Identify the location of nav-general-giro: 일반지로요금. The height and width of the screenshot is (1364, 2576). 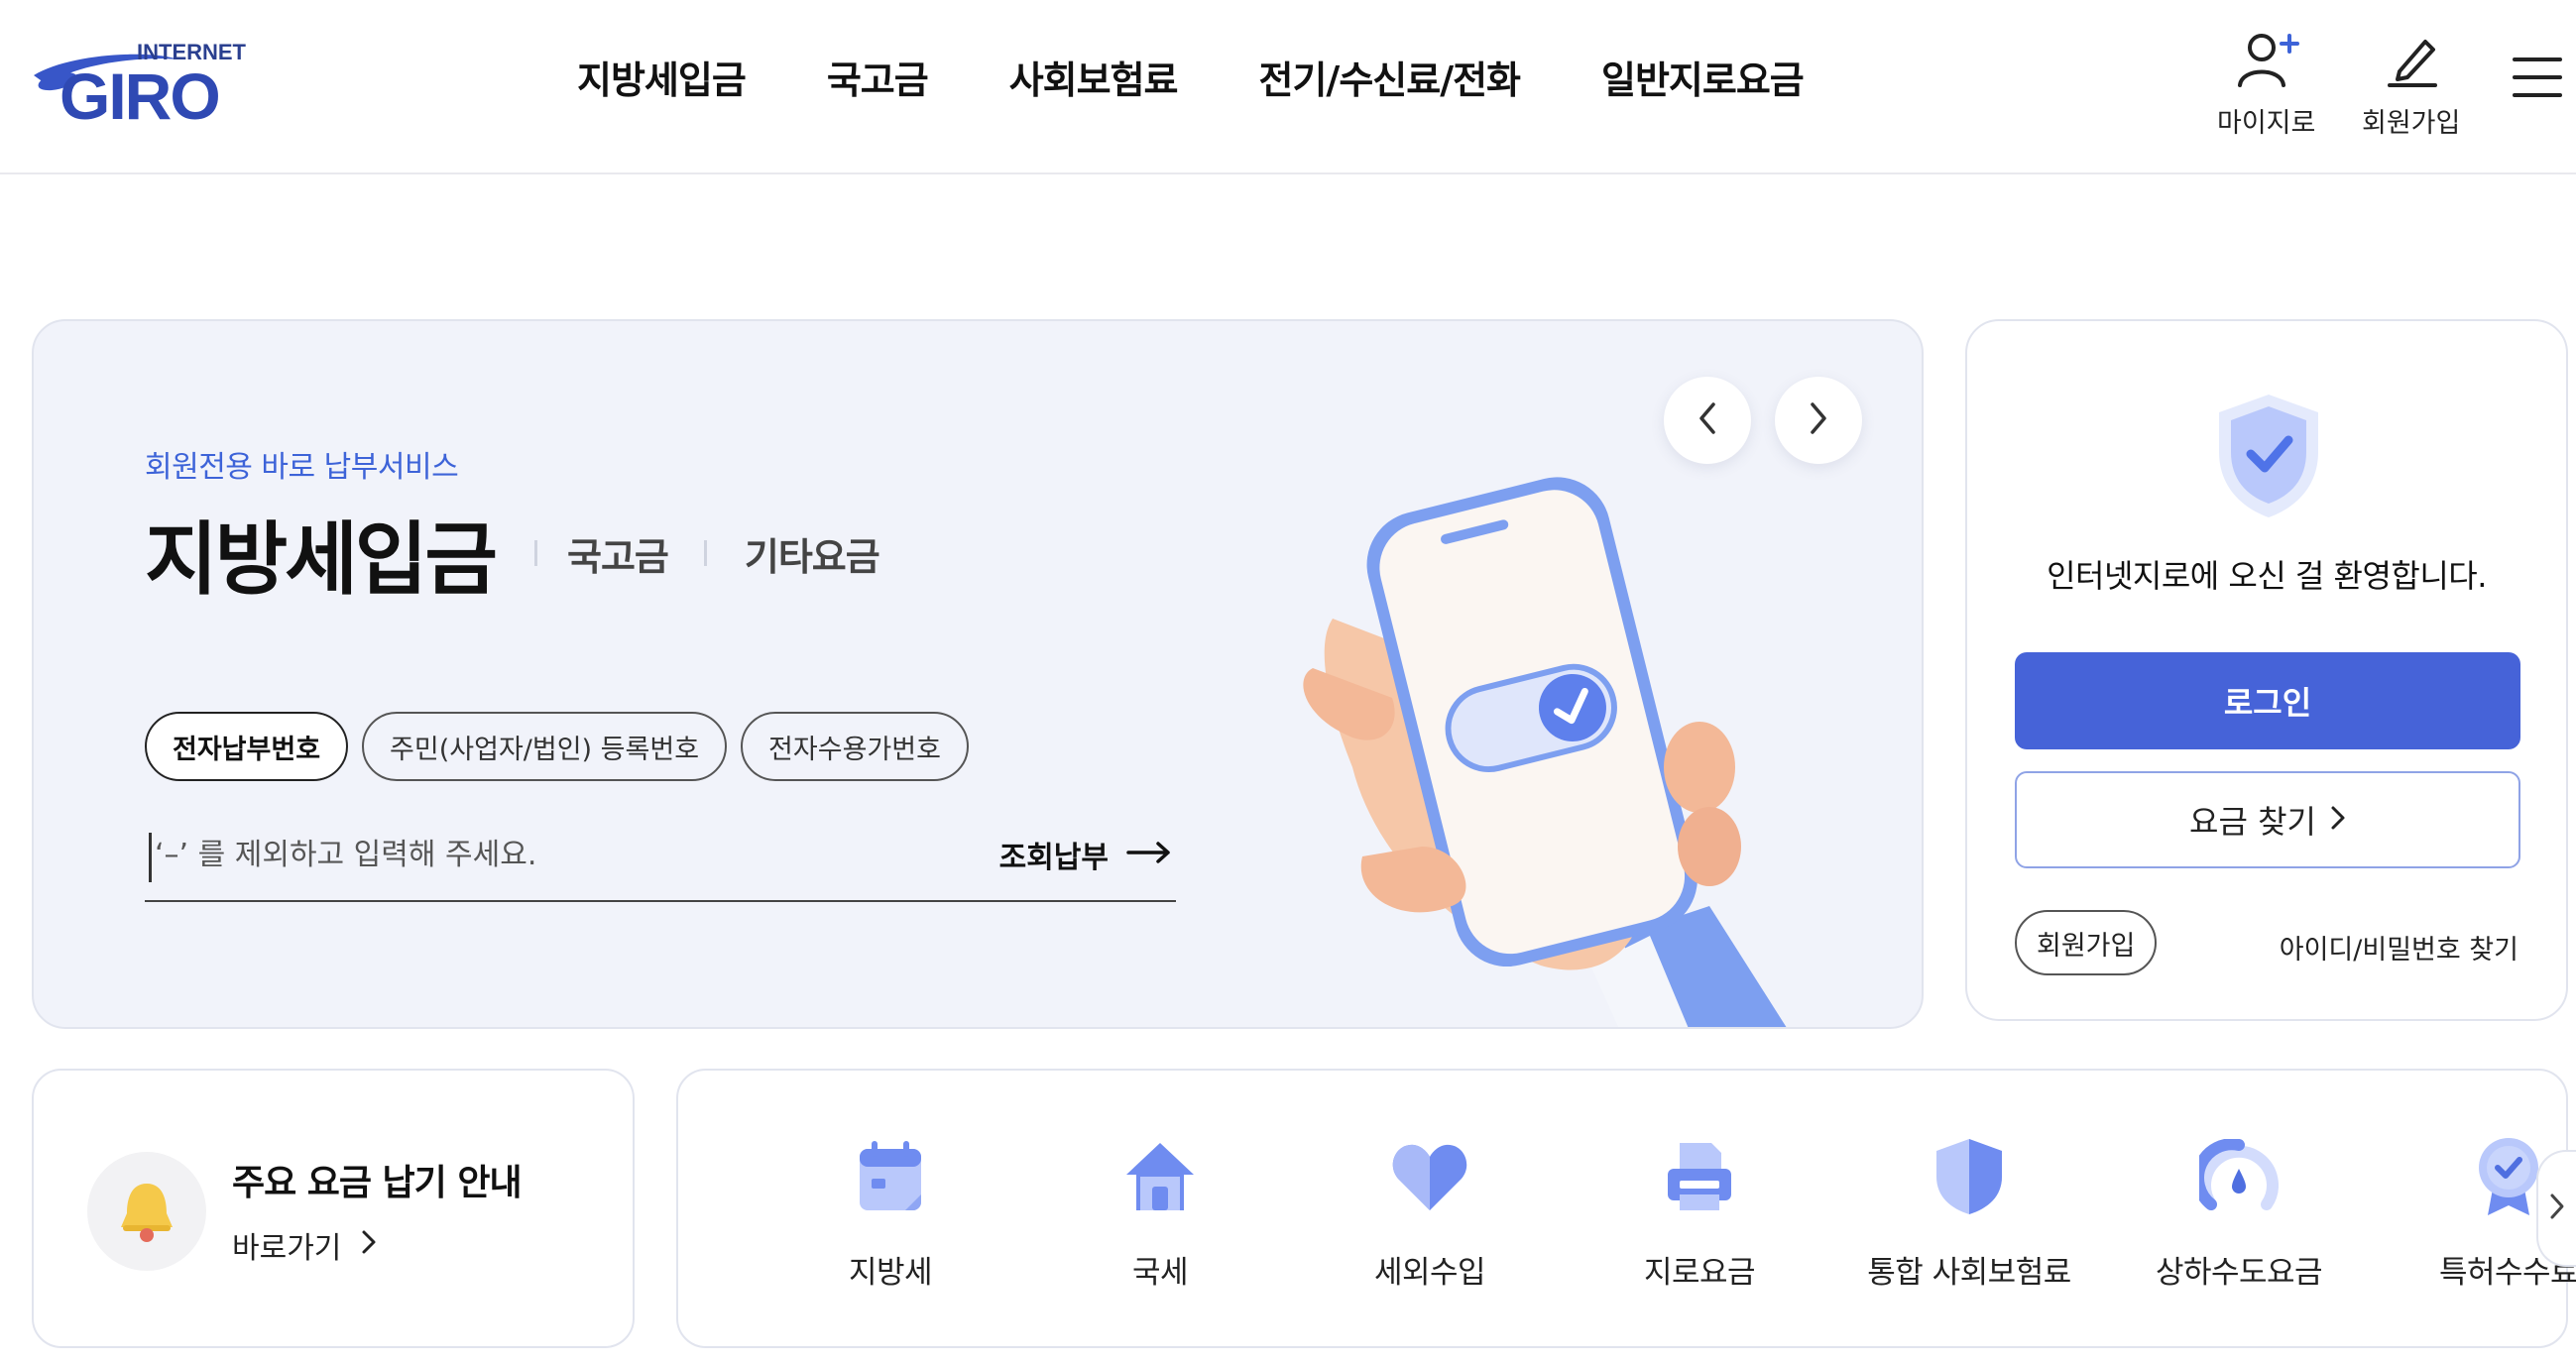
(1703, 77).